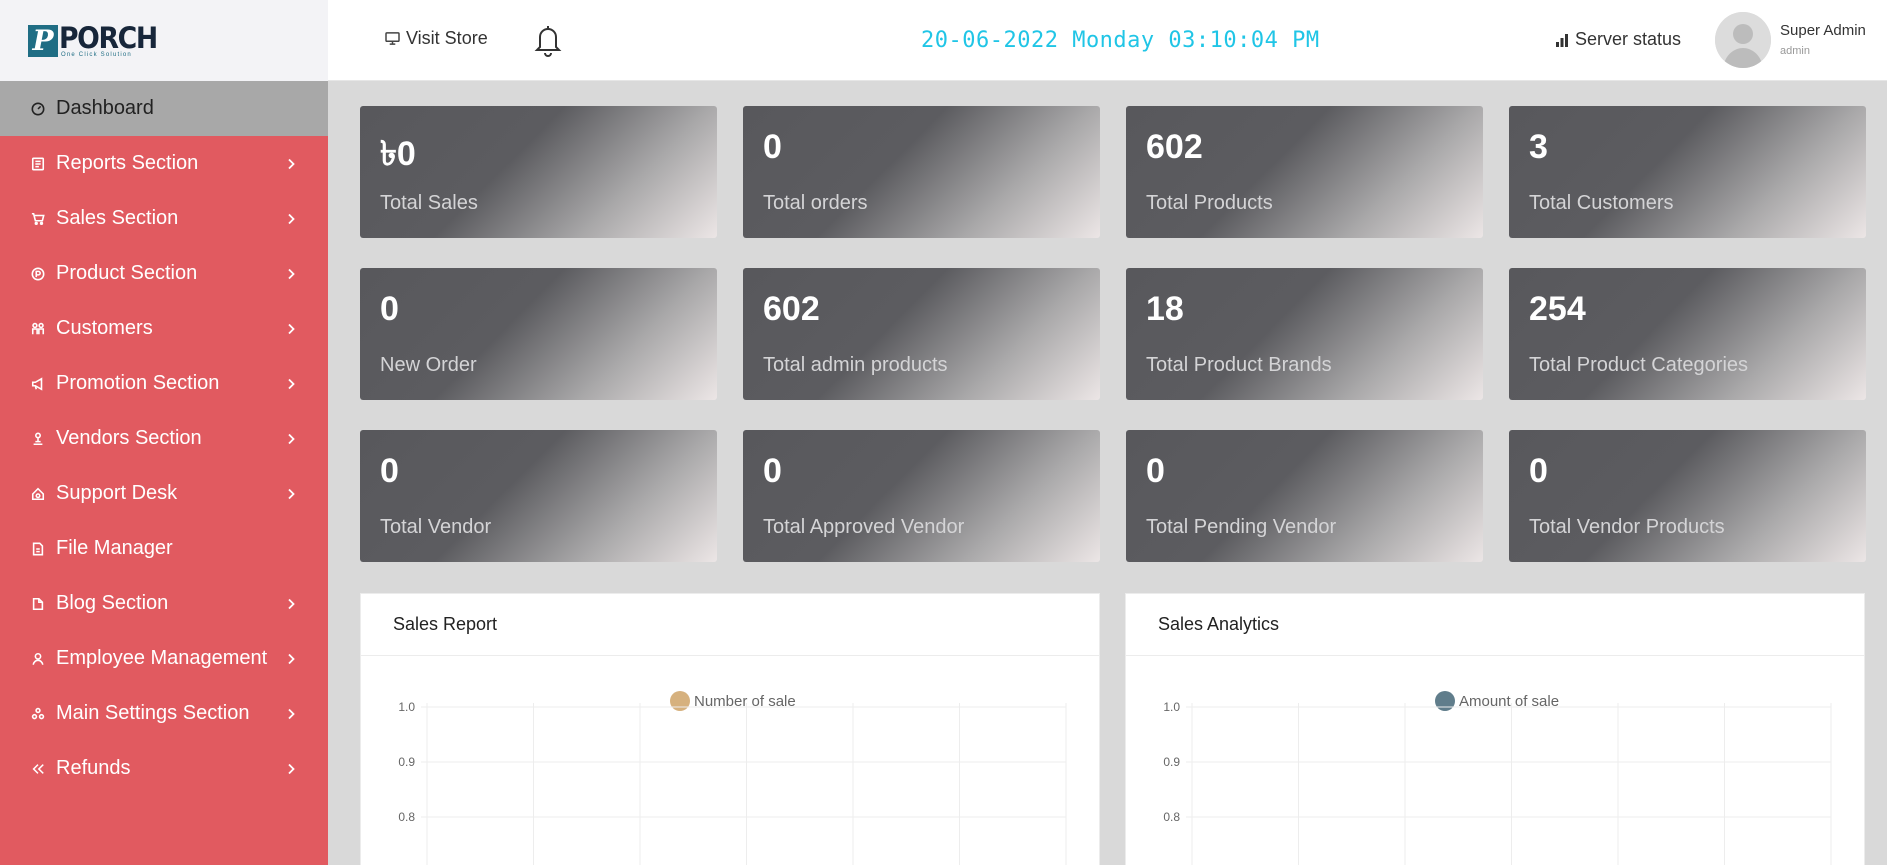 The height and width of the screenshot is (865, 1887). What do you see at coordinates (1304, 172) in the screenshot?
I see `stat-card: 602 Total Products` at bounding box center [1304, 172].